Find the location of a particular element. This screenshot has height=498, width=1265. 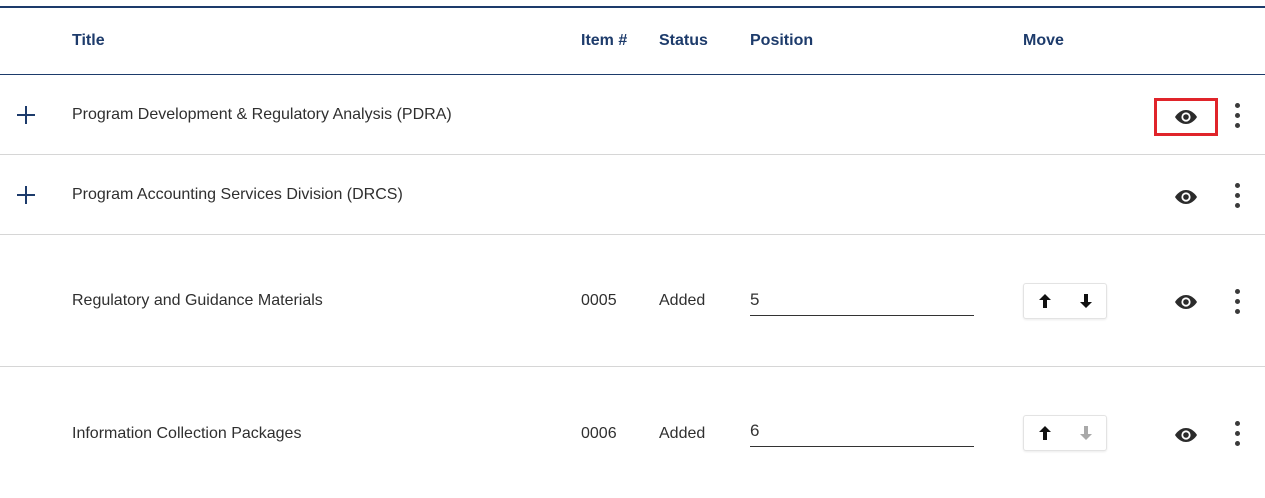

column-header-title: Title is located at coordinates (88, 40).